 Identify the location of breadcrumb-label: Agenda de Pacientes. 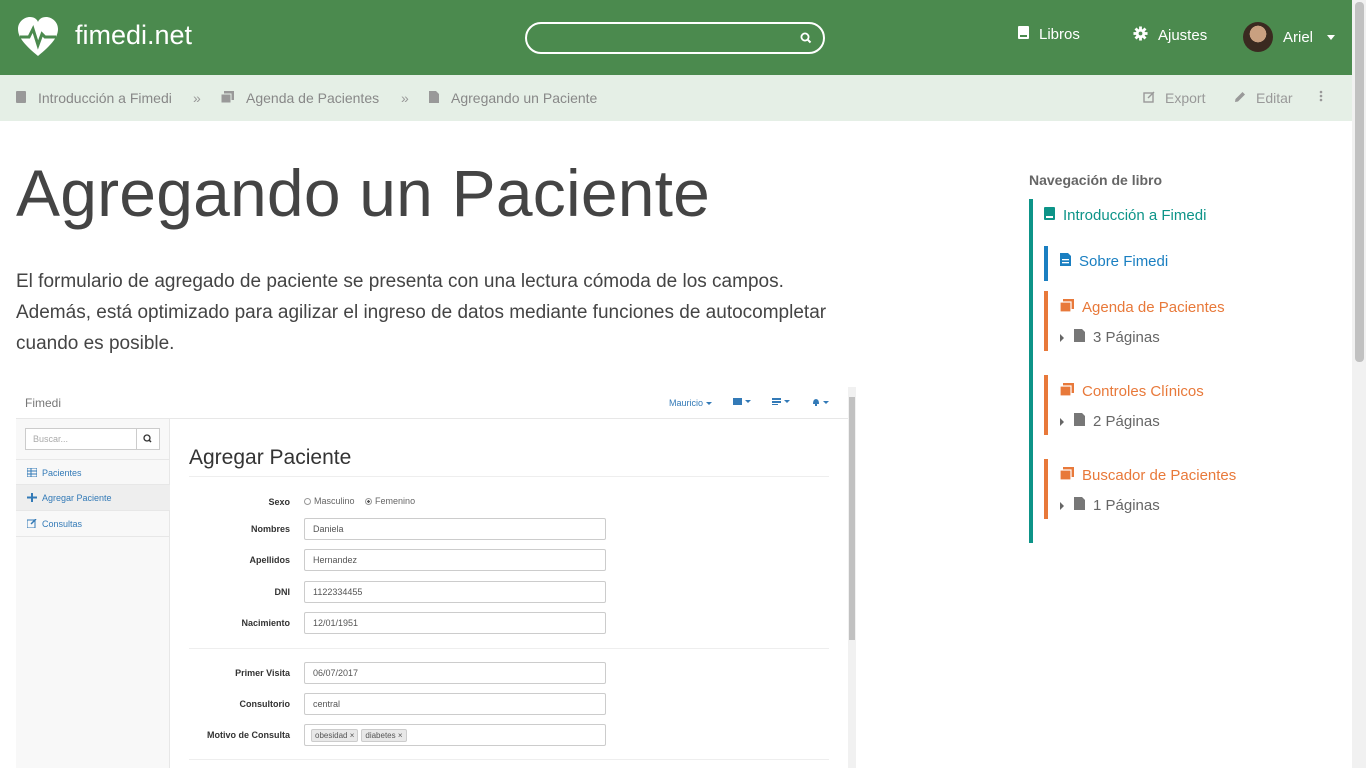
(313, 98).